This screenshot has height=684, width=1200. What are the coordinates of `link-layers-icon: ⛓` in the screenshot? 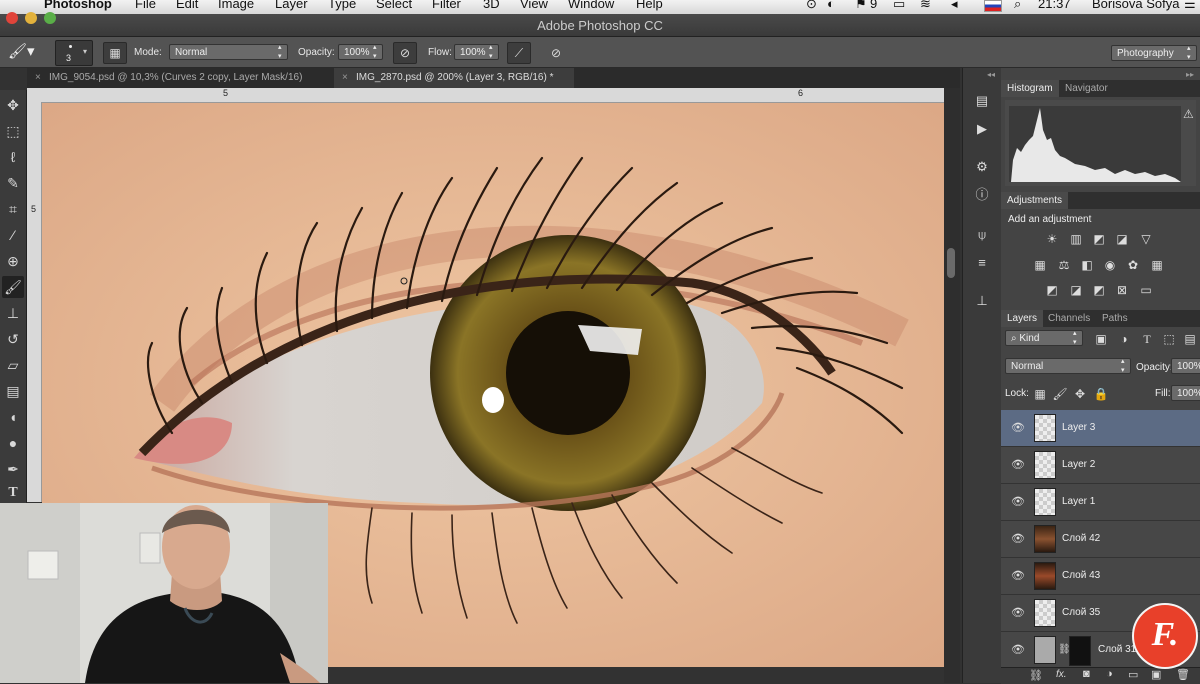 It's located at (1036, 675).